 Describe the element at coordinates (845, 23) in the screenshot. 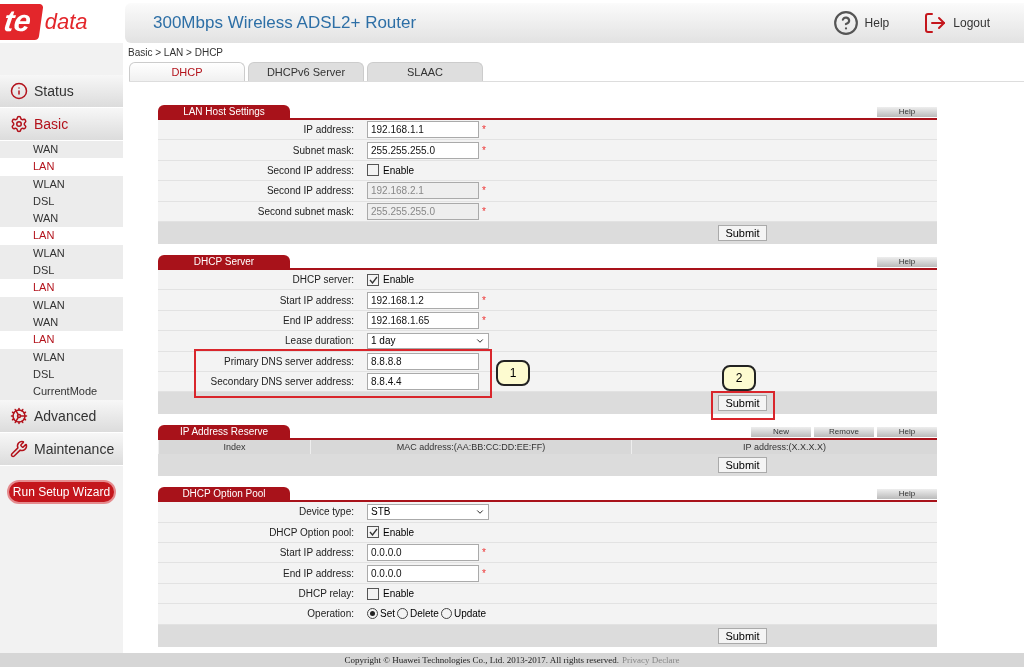

I see `help-icon` at that location.